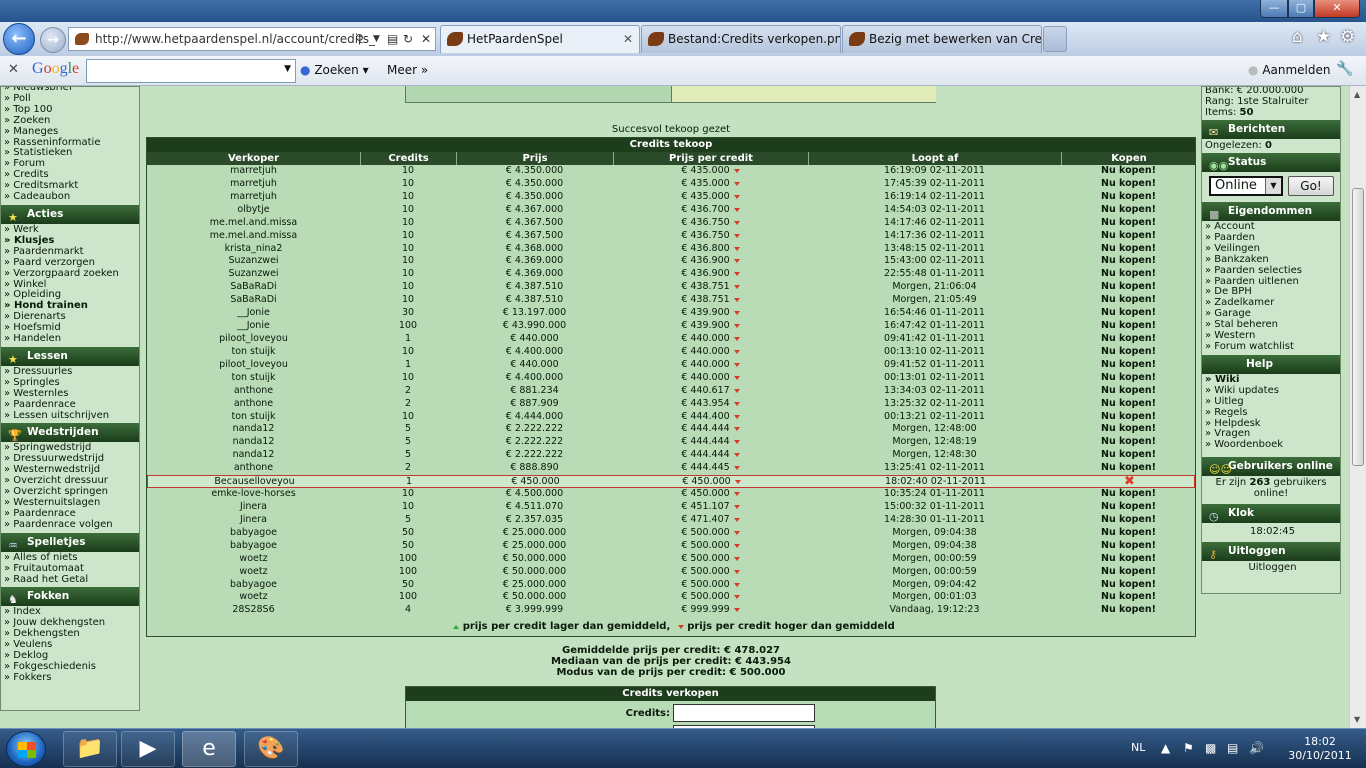 The height and width of the screenshot is (768, 1366). I want to click on sidebar-item-eigendommen: » Forum watchlist, so click(1271, 347).